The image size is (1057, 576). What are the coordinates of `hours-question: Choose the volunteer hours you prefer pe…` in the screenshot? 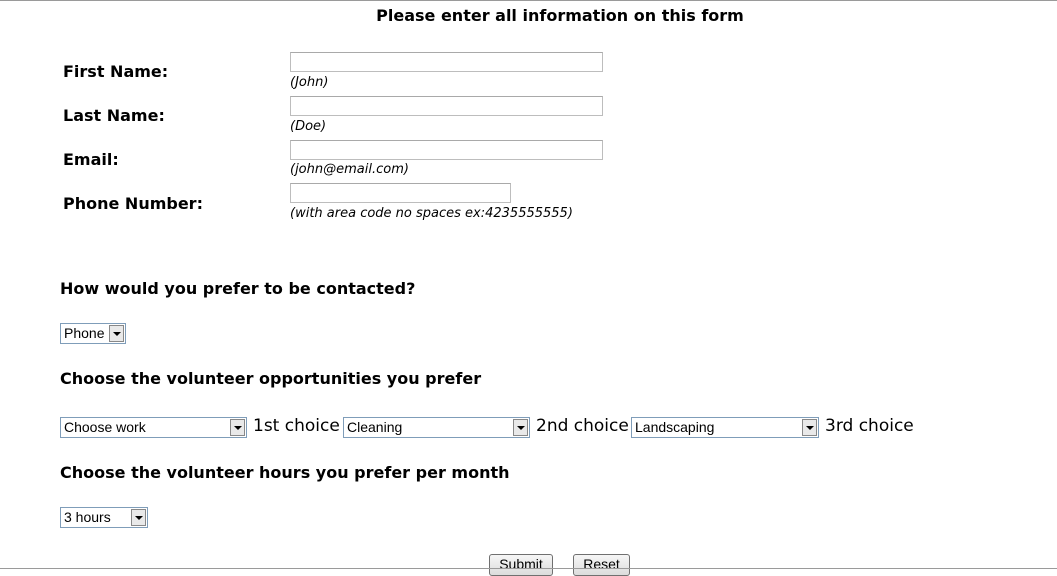 It's located at (285, 472).